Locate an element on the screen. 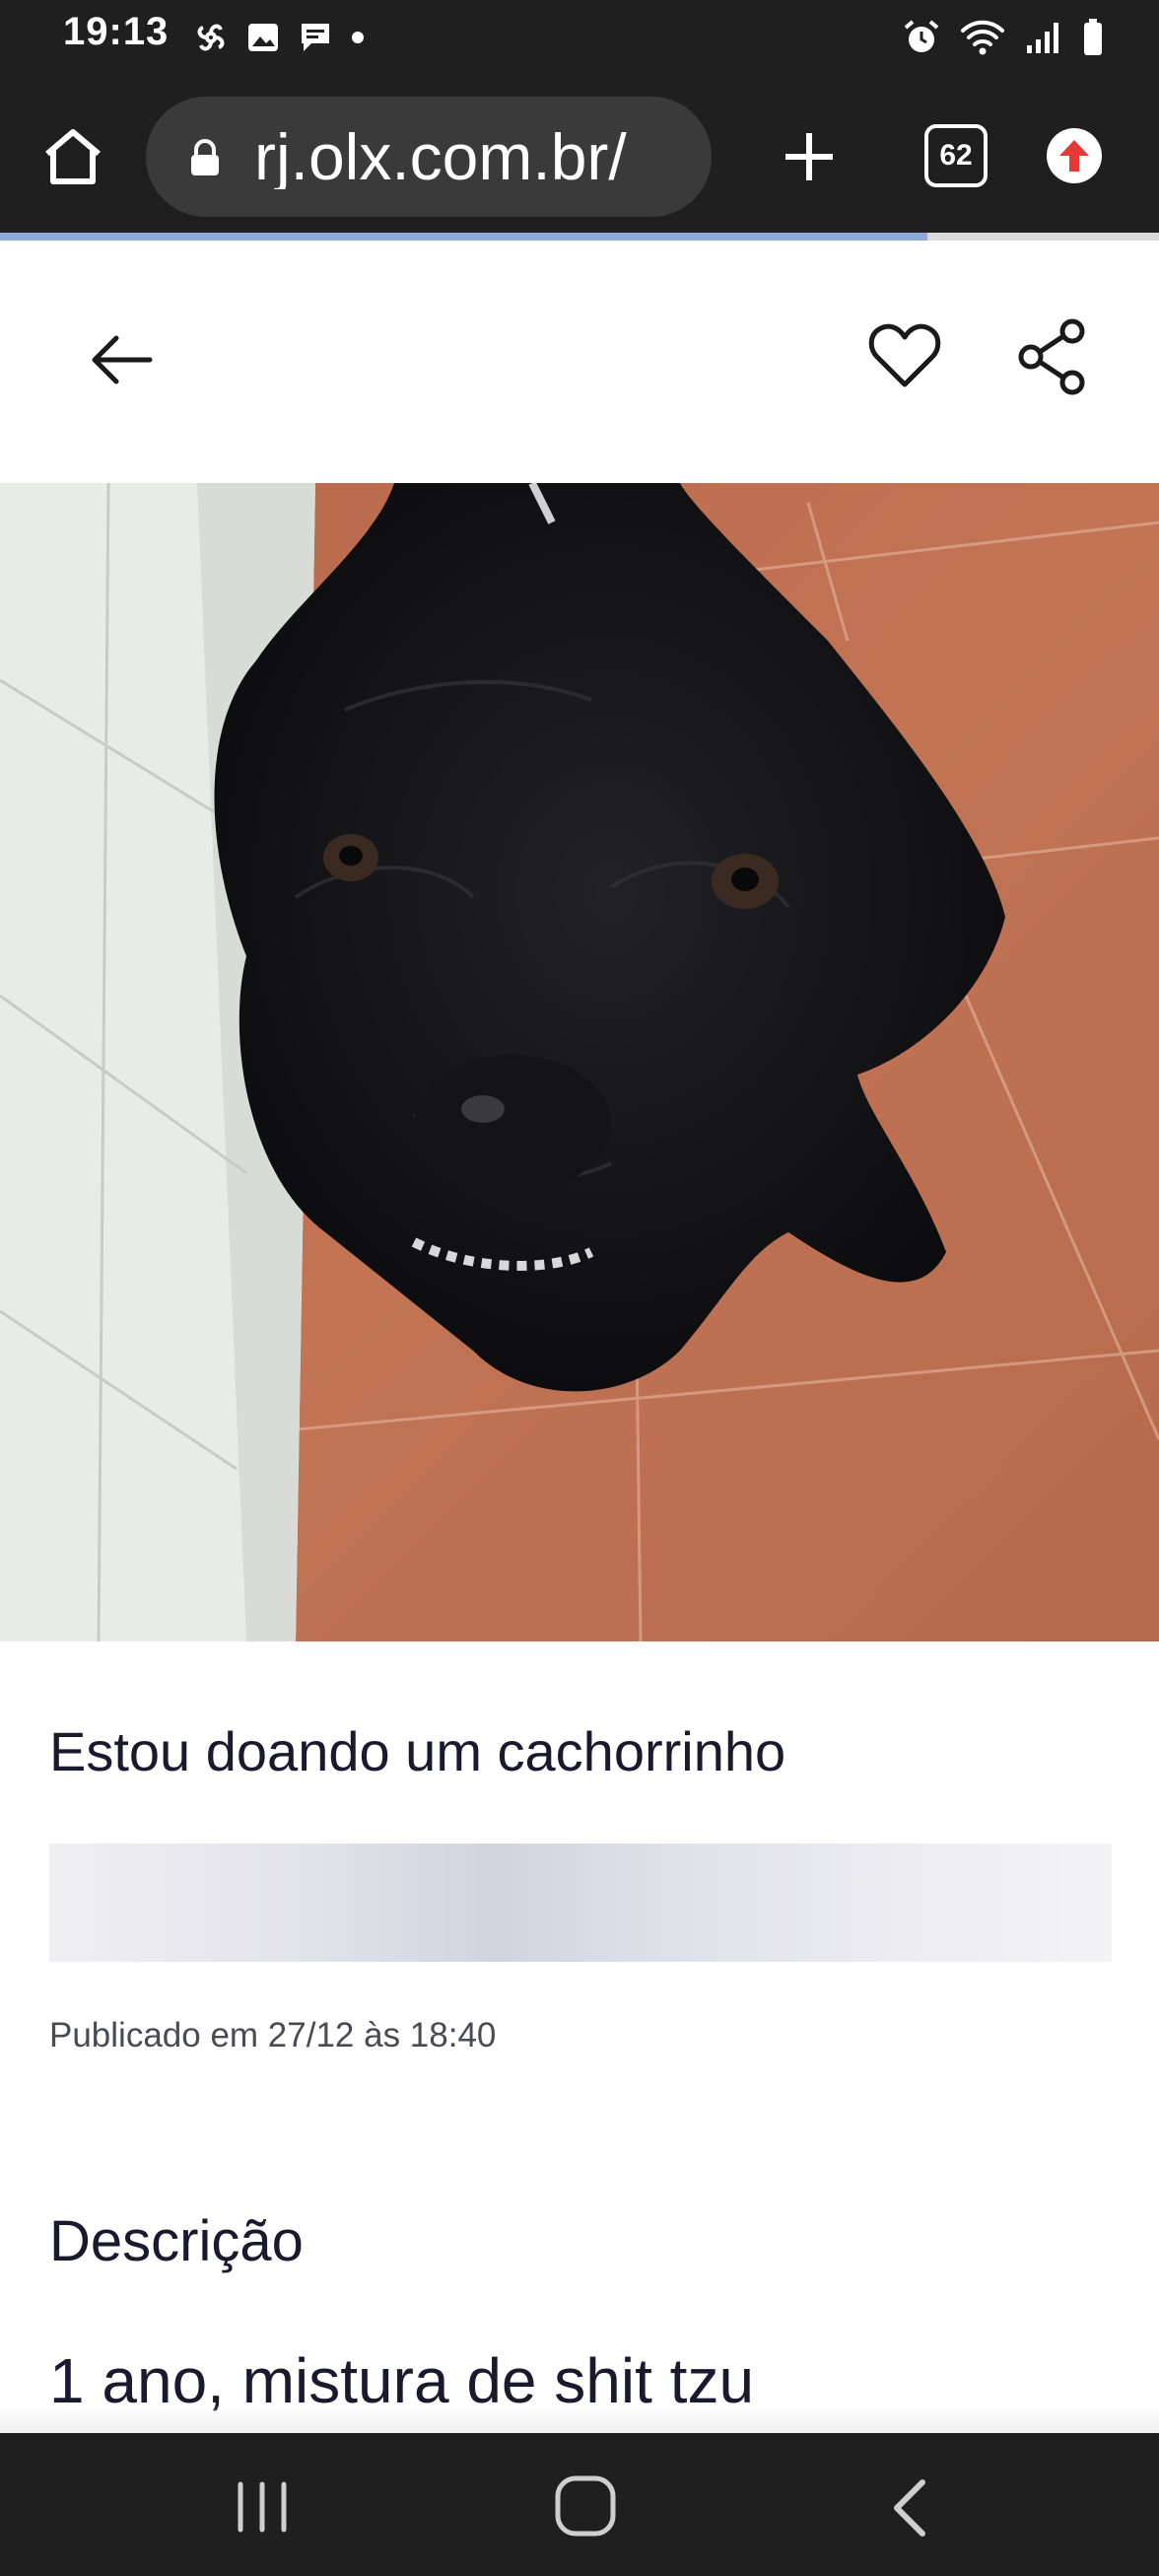  wifi-icon is located at coordinates (982, 37).